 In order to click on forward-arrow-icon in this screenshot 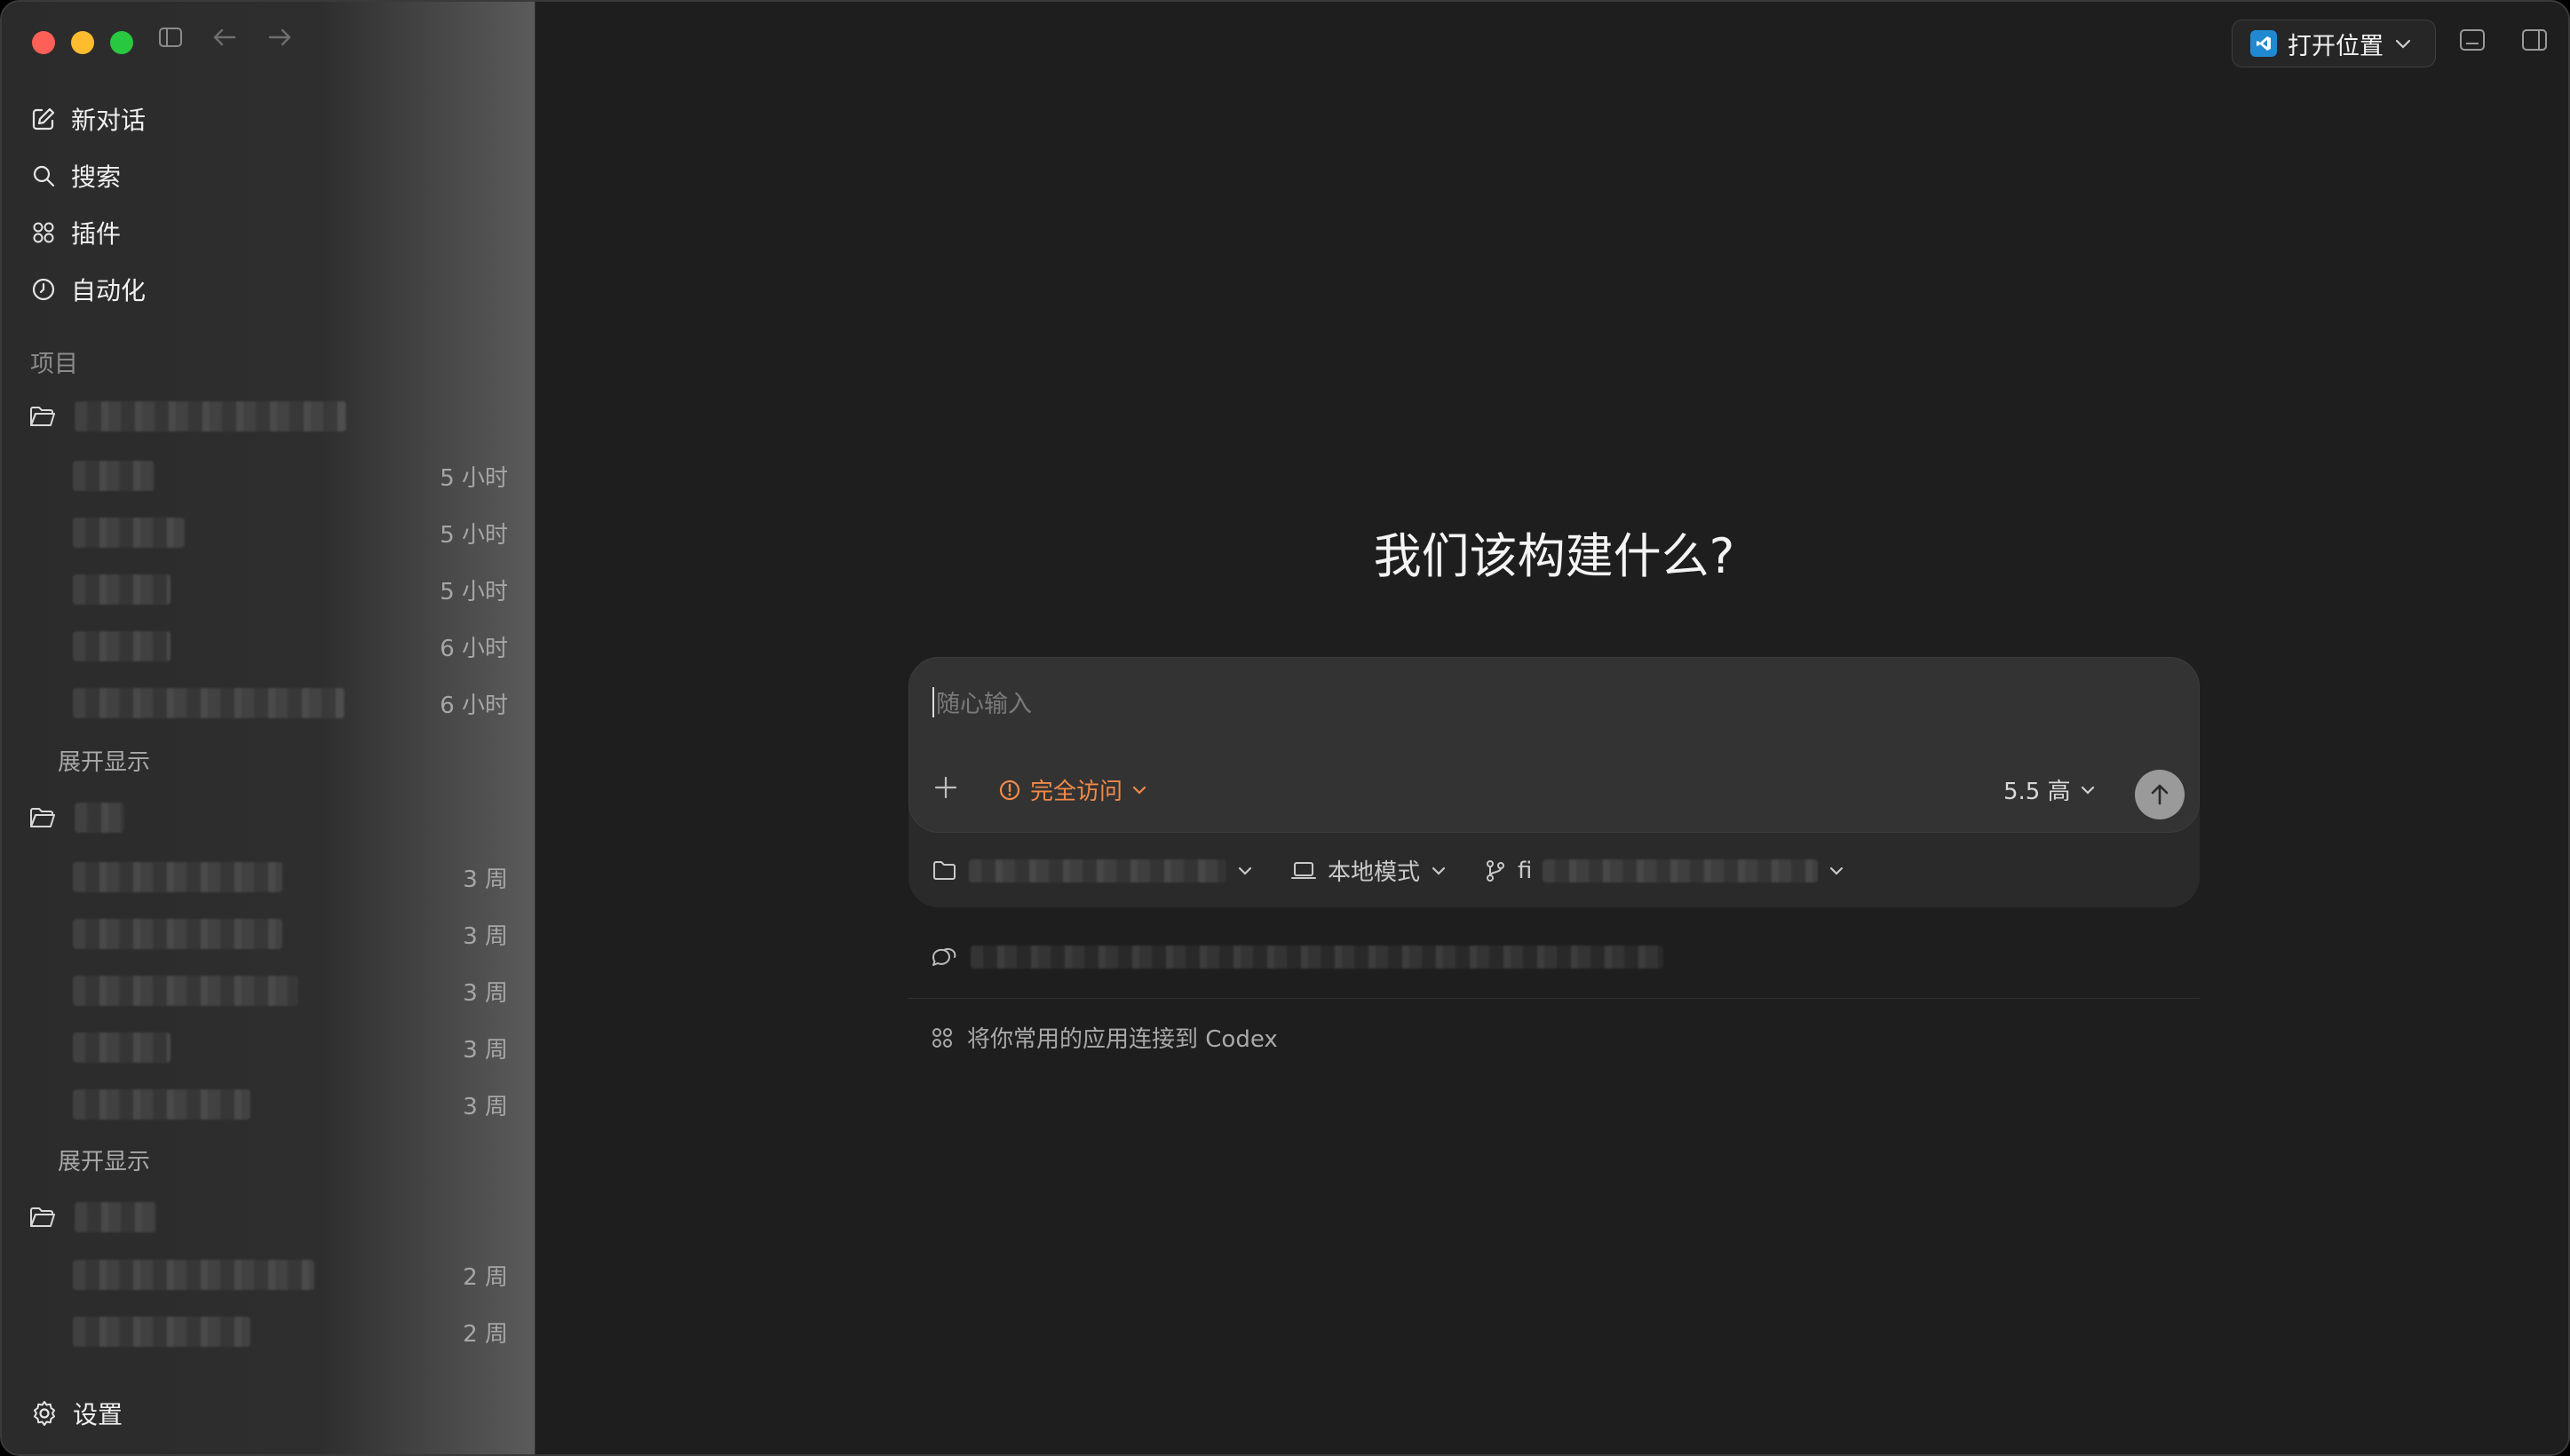, I will do `click(279, 37)`.